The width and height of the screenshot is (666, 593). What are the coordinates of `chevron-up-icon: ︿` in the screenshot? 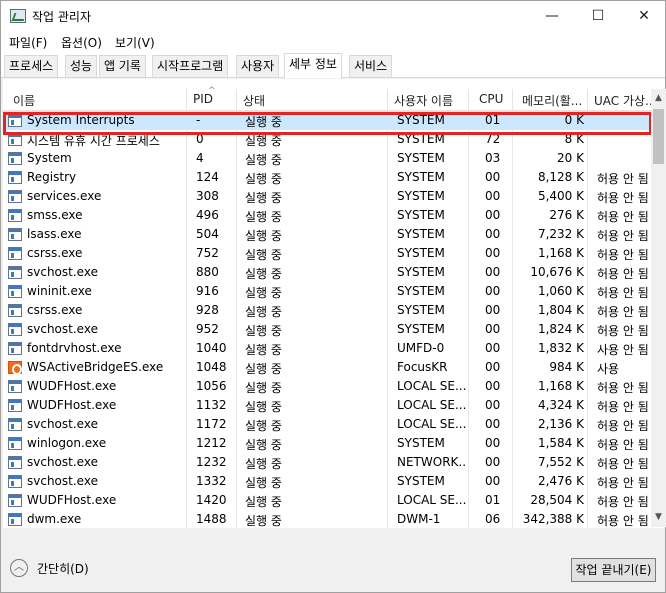 It's located at (19, 568).